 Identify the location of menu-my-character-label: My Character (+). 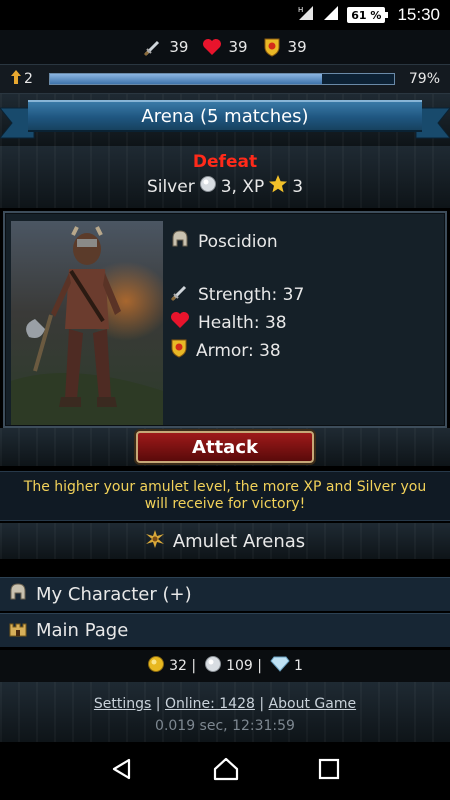
(114, 594).